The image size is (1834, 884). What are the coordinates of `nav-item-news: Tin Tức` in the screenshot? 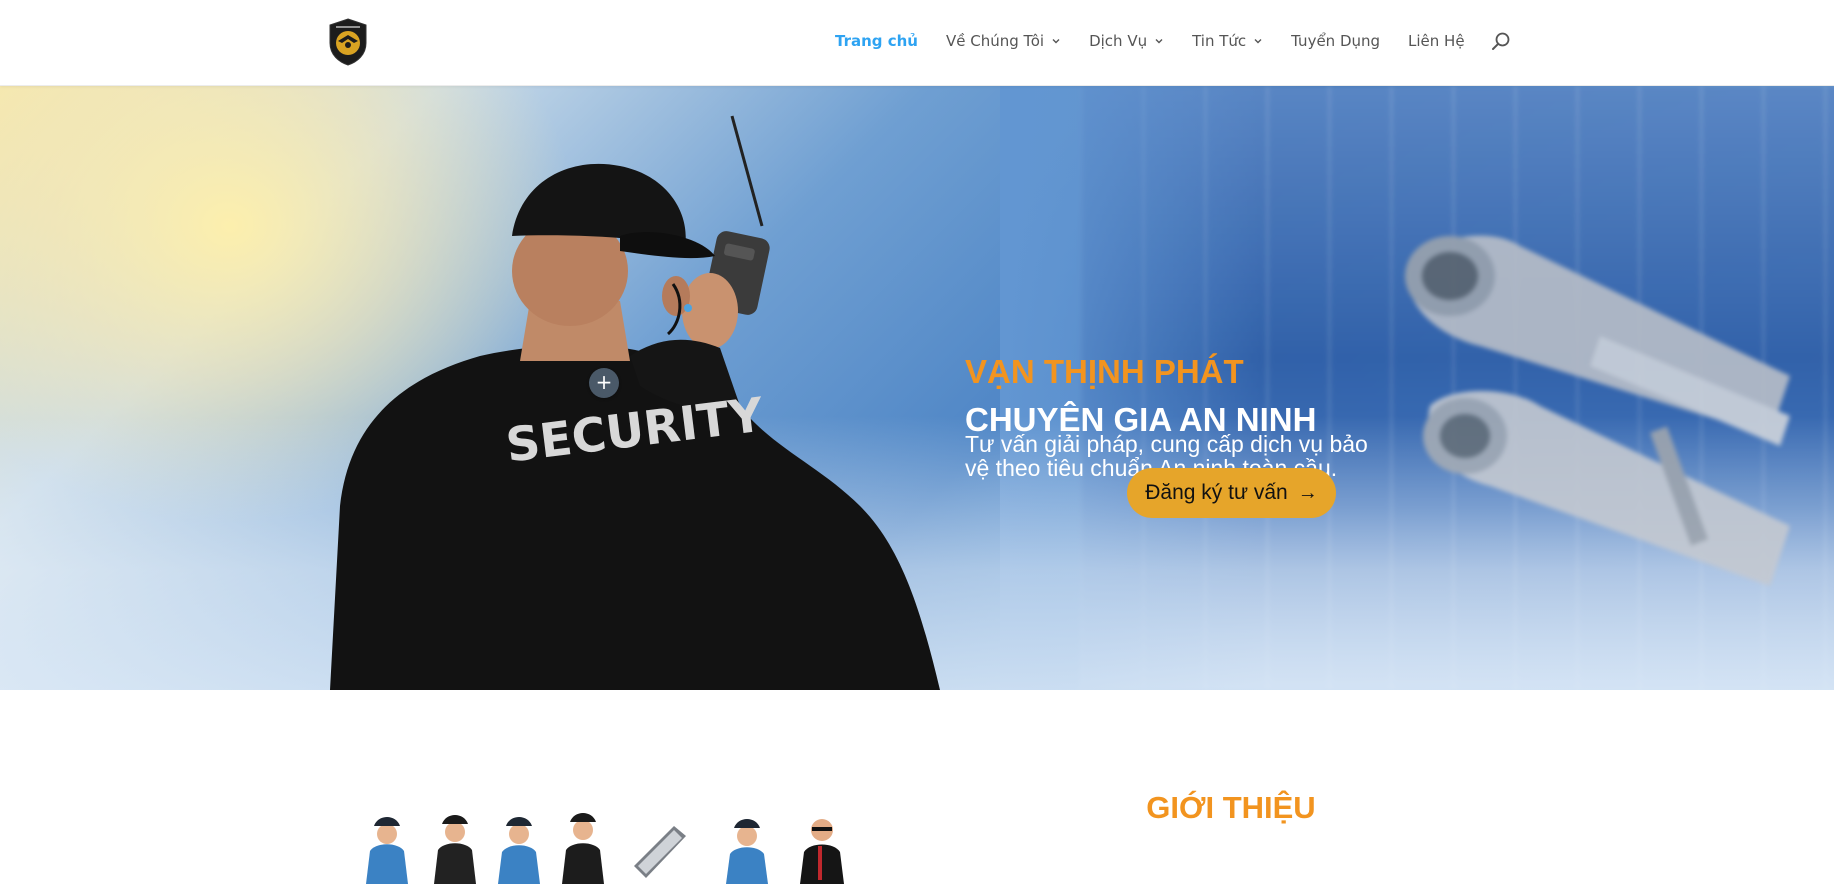 It's located at (1227, 41).